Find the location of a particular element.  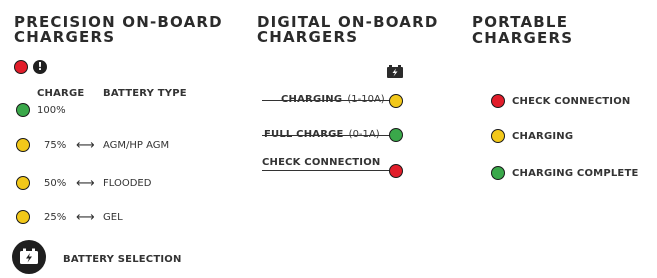

precision-title-line2: CHARGERS is located at coordinates (65, 37).